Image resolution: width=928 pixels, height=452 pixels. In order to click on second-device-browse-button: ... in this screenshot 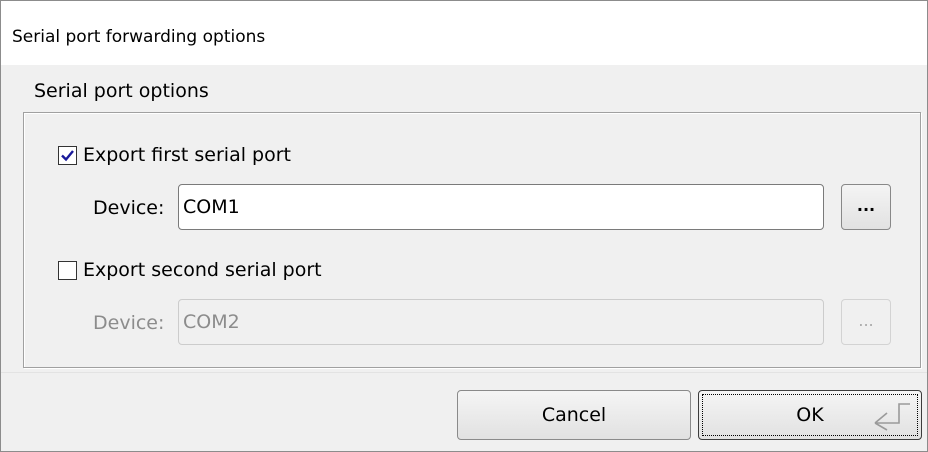, I will do `click(866, 322)`.